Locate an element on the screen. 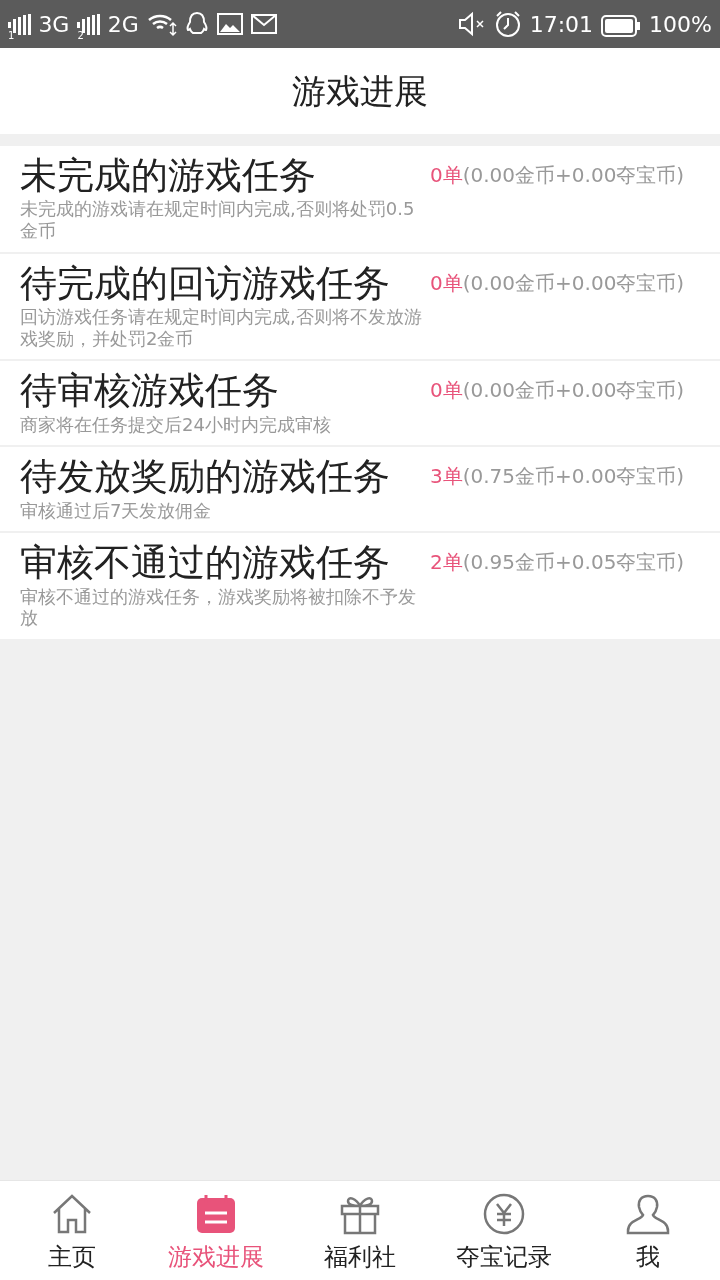 The width and height of the screenshot is (720, 1280). task-title: 未完成的游戏任务 is located at coordinates (168, 176).